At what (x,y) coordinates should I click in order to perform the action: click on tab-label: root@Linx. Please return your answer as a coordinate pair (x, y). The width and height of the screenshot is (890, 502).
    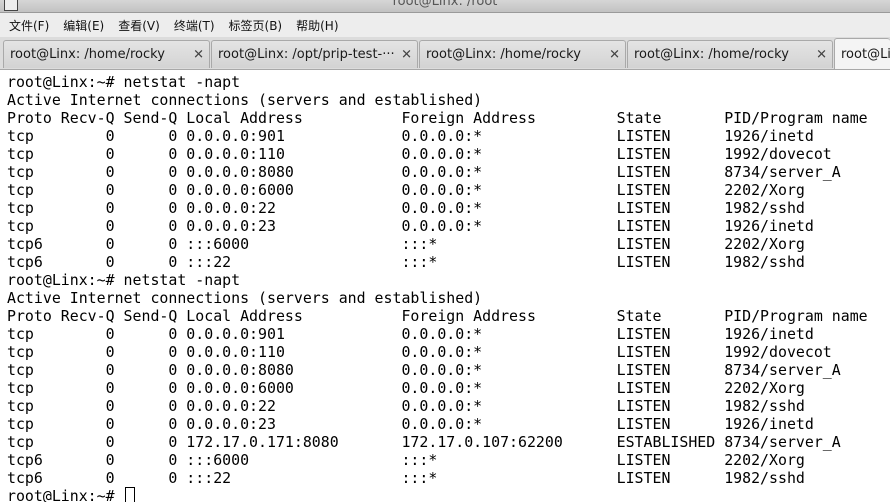
    Looking at the image, I should click on (865, 54).